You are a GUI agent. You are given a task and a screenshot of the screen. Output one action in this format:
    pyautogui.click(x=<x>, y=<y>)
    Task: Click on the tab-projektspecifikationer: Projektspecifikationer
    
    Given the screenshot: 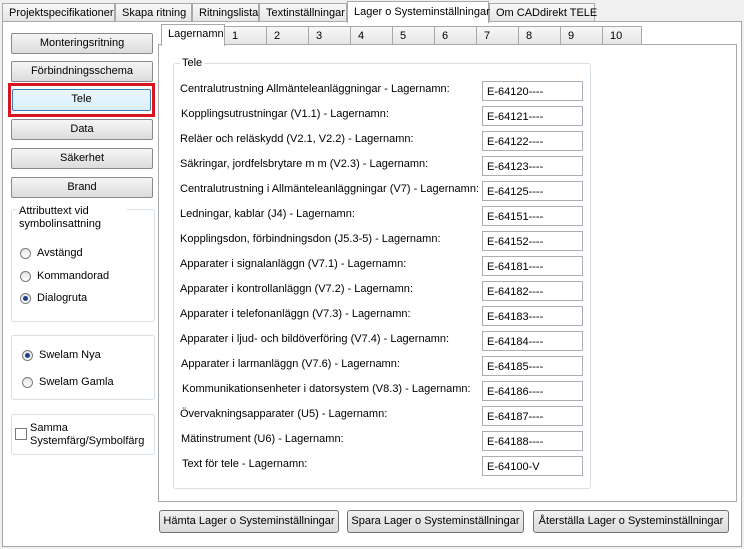 What is the action you would take?
    pyautogui.click(x=58, y=12)
    